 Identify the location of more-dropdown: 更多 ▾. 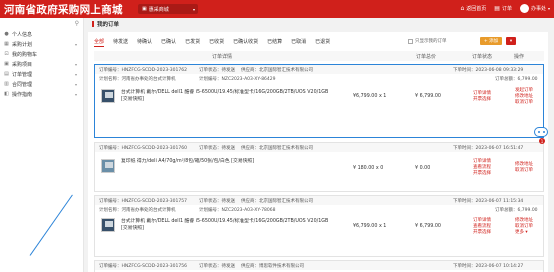
(524, 233).